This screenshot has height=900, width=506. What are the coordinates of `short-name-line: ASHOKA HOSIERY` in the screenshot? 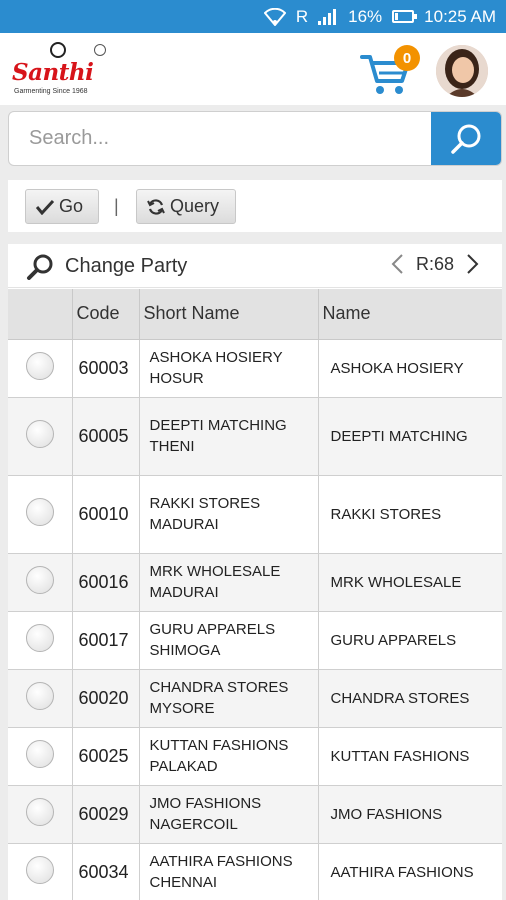 It's located at (216, 357).